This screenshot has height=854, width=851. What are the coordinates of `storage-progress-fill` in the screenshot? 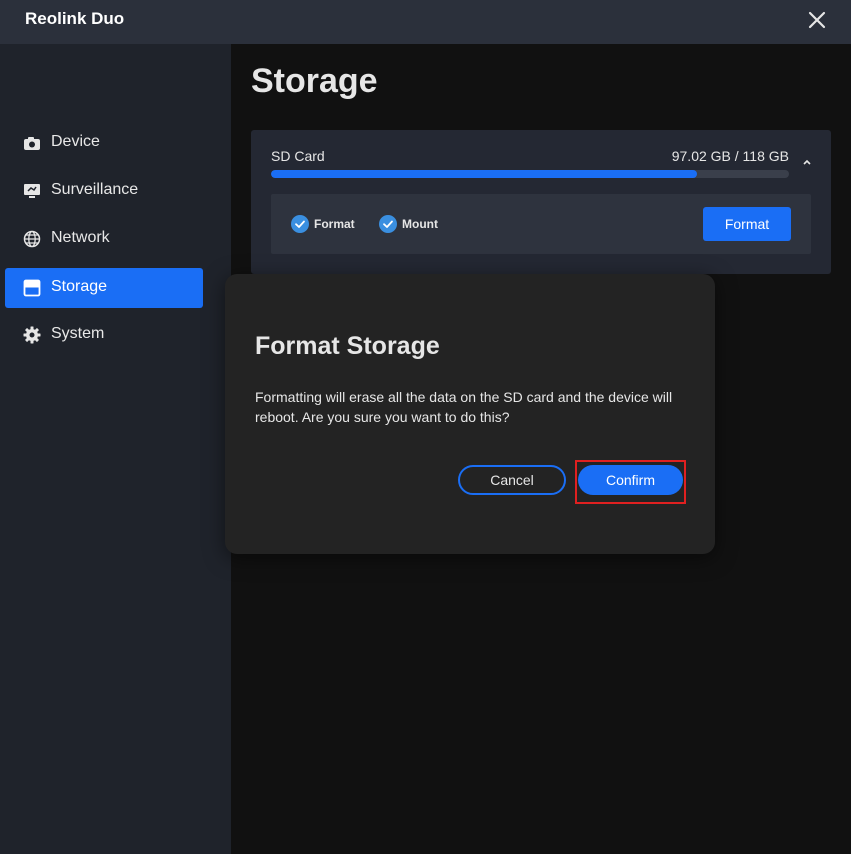 It's located at (484, 174).